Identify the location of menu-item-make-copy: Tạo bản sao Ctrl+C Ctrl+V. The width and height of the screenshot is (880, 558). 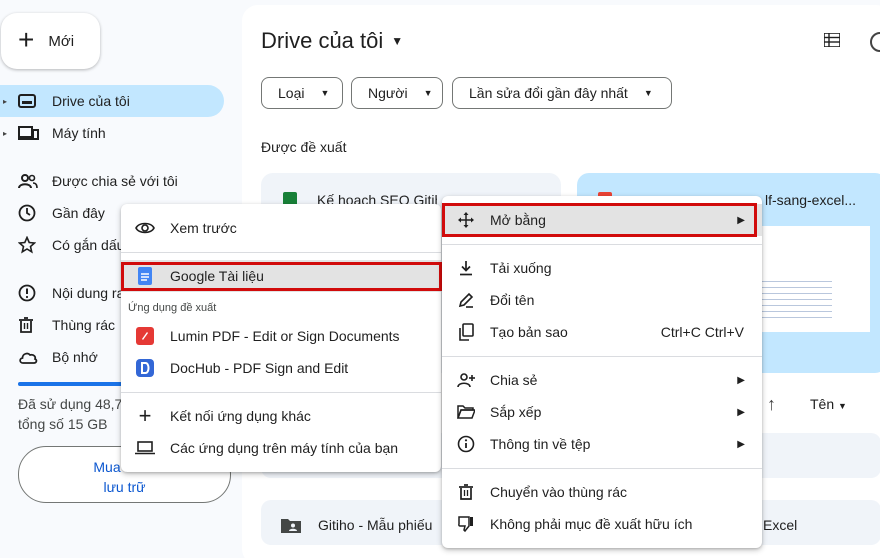
(602, 332).